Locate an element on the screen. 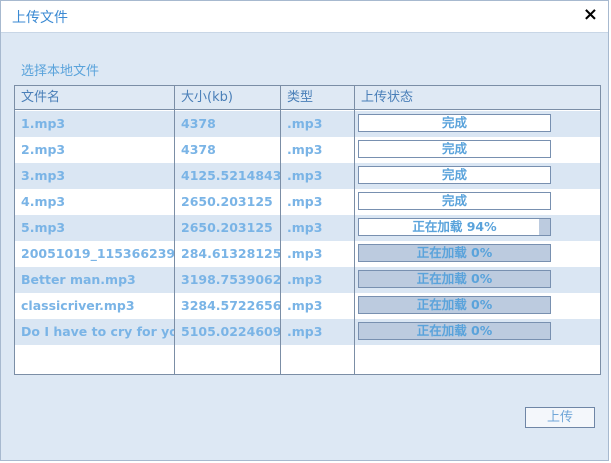  table-row: 5.mp3 2650.203125 .mp3 正在加载 94% is located at coordinates (307, 228).